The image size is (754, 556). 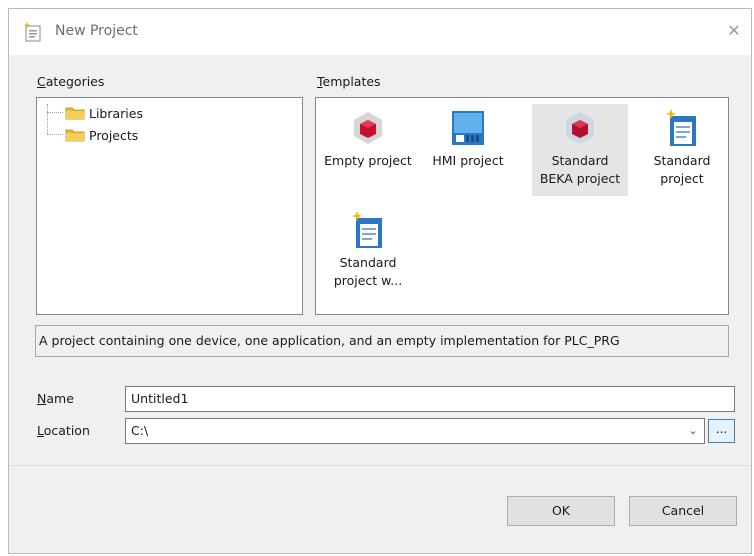 What do you see at coordinates (63, 430) in the screenshot?
I see `location-label: Location` at bounding box center [63, 430].